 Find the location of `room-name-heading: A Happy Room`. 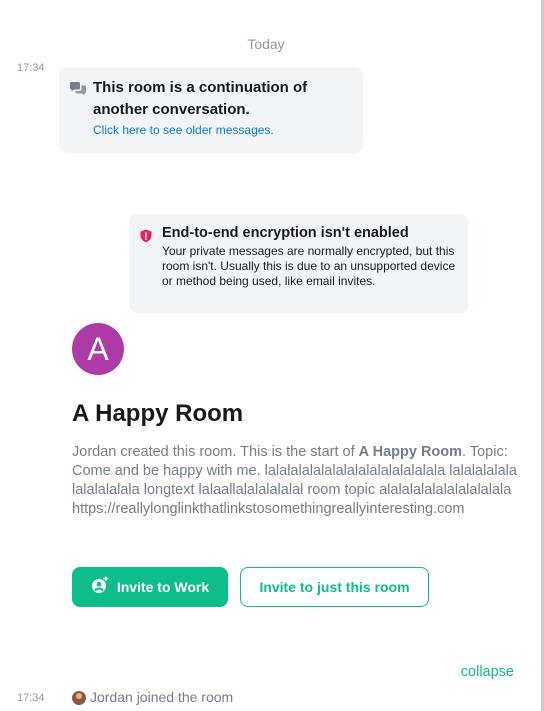

room-name-heading: A Happy Room is located at coordinates (158, 413).